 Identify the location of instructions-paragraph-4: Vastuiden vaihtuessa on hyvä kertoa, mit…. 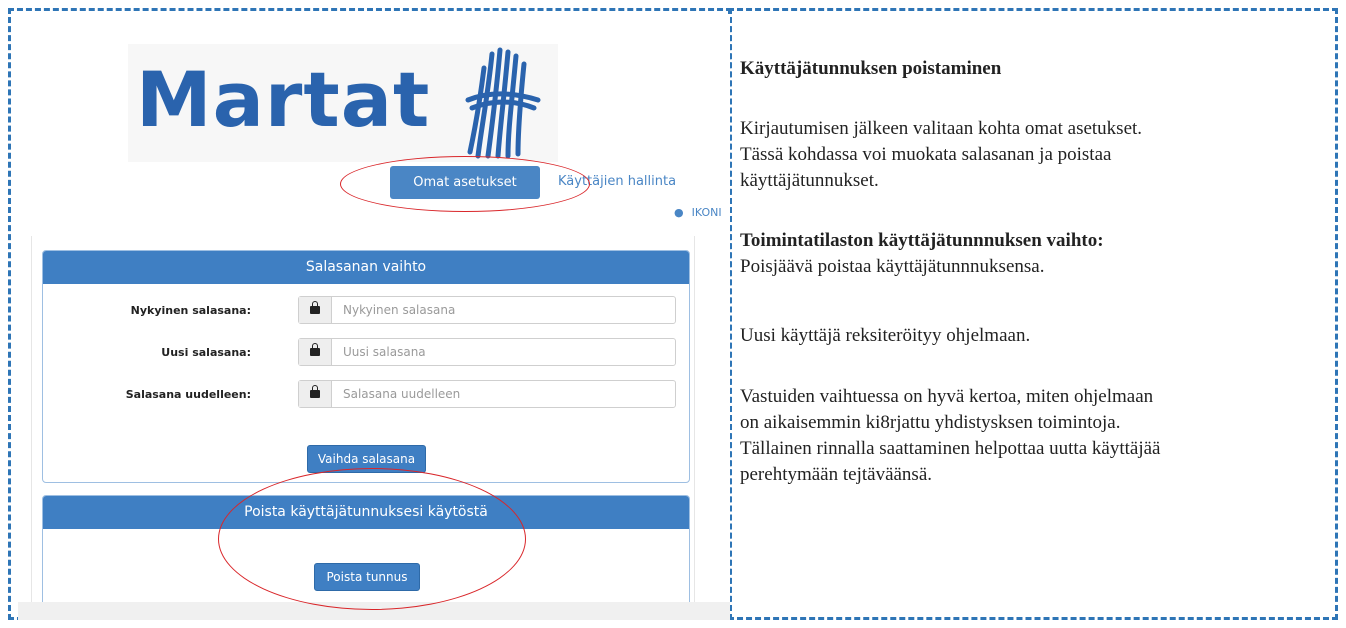
(950, 436).